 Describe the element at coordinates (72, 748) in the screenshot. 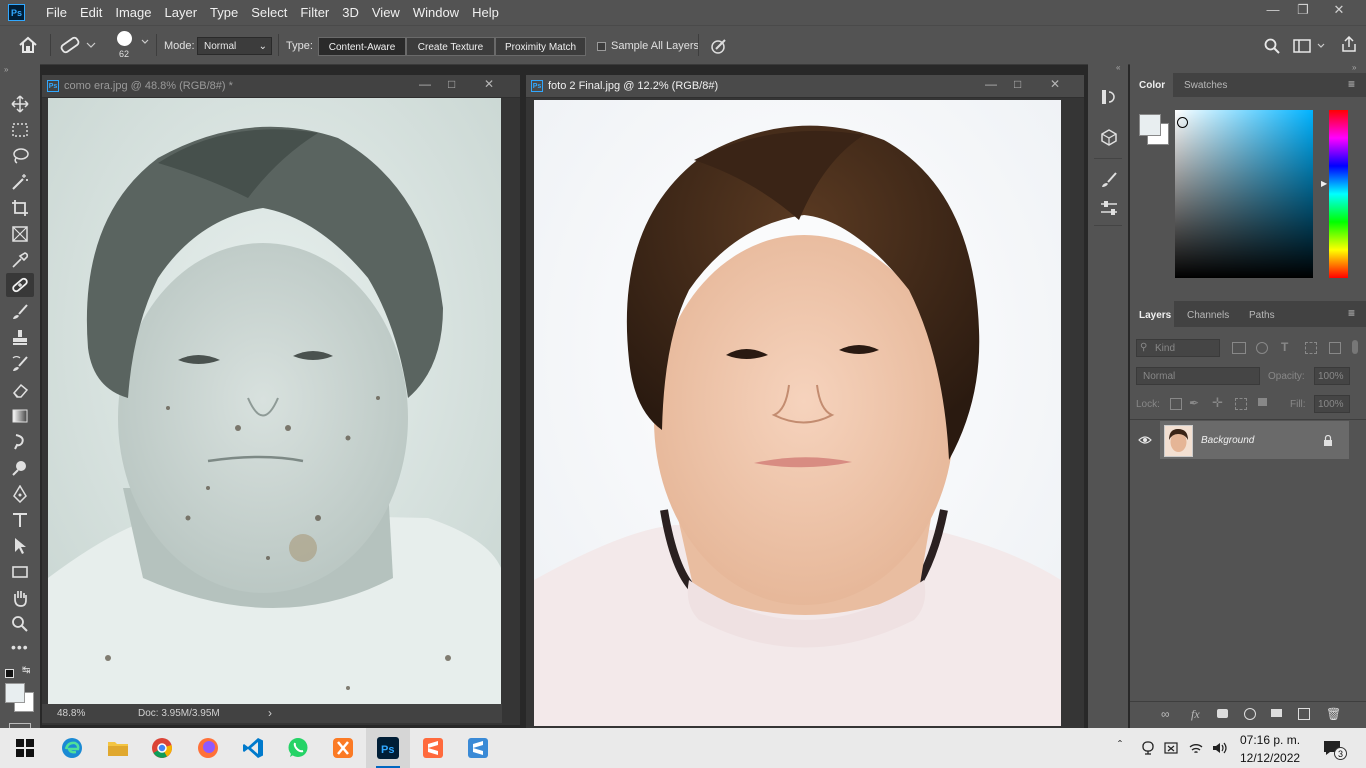

I see `edge-icon` at that location.